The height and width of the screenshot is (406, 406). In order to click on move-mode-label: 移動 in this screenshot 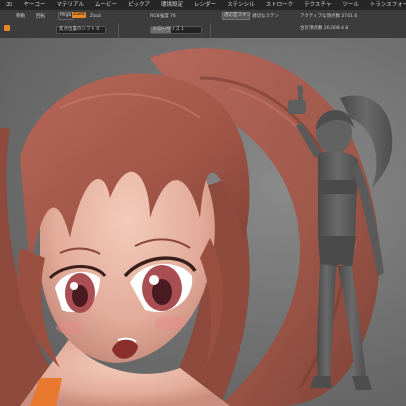, I will do `click(20, 17)`.